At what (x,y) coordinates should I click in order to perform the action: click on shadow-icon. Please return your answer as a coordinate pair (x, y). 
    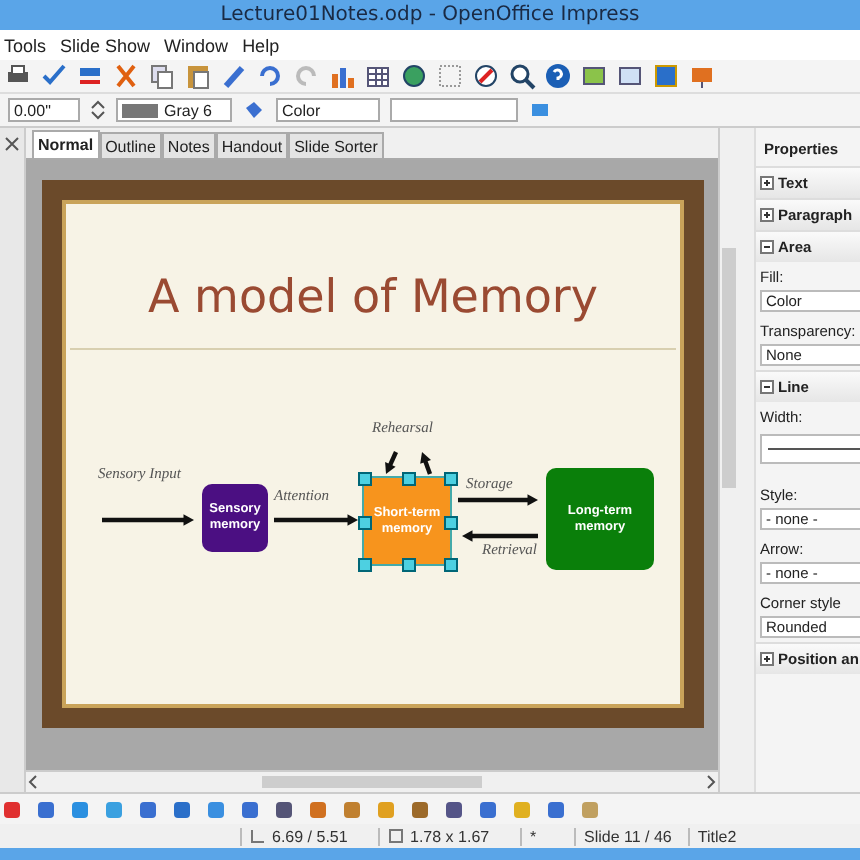
    Looking at the image, I should click on (540, 110).